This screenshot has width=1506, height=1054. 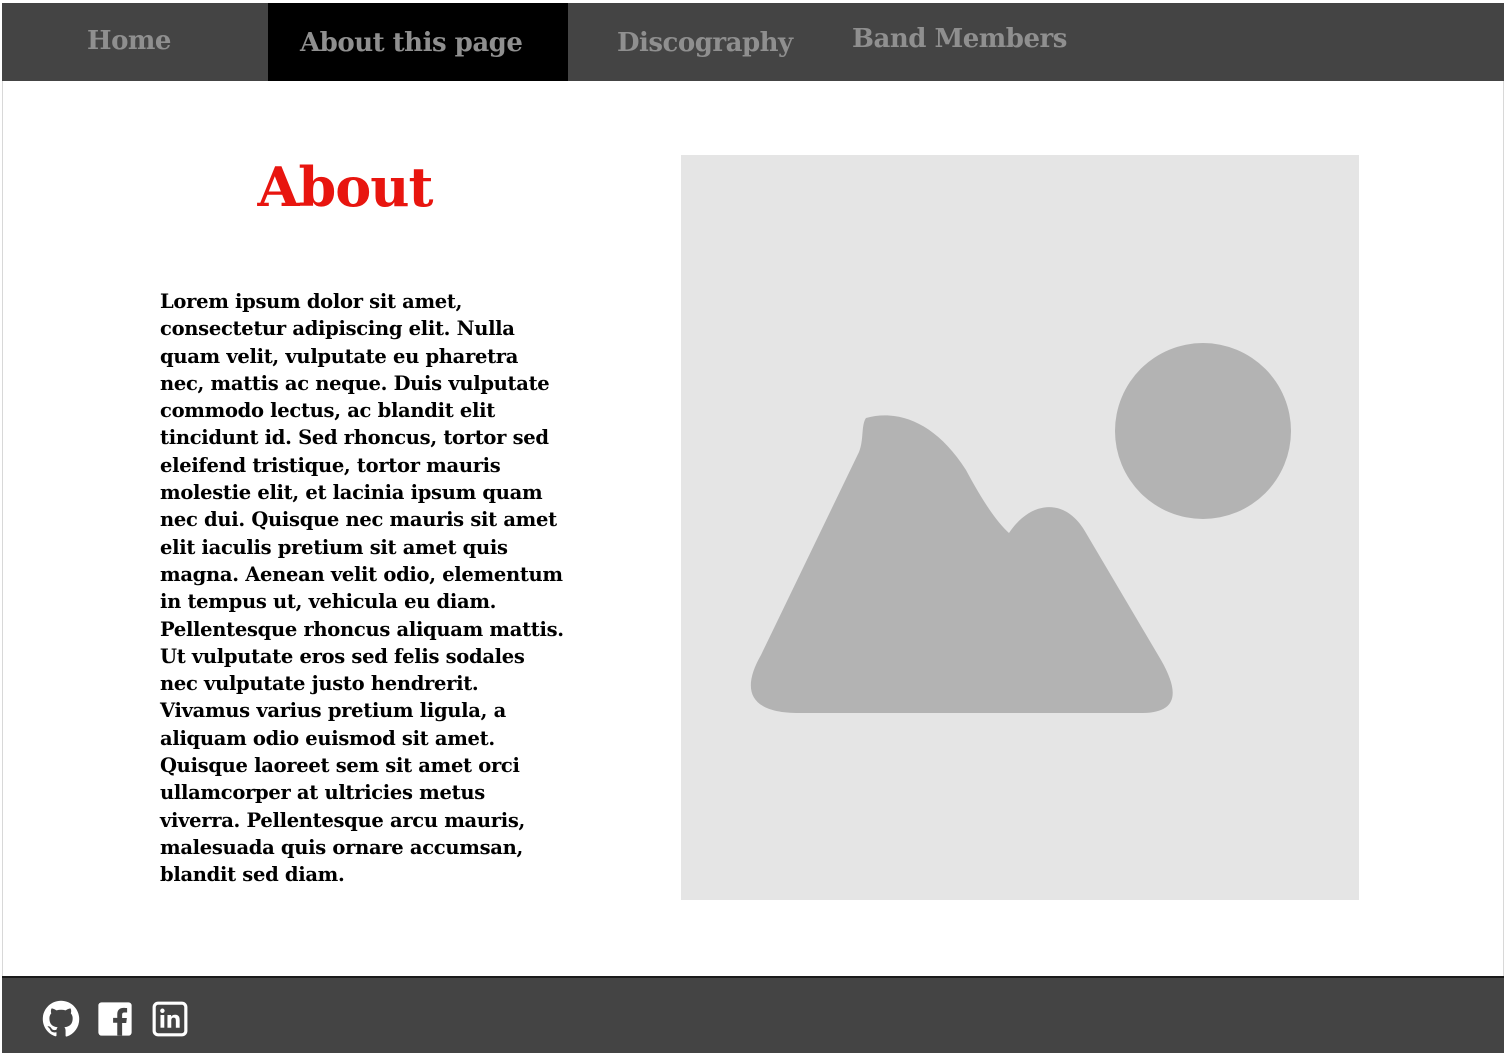 I want to click on github-icon, so click(x=61, y=1019).